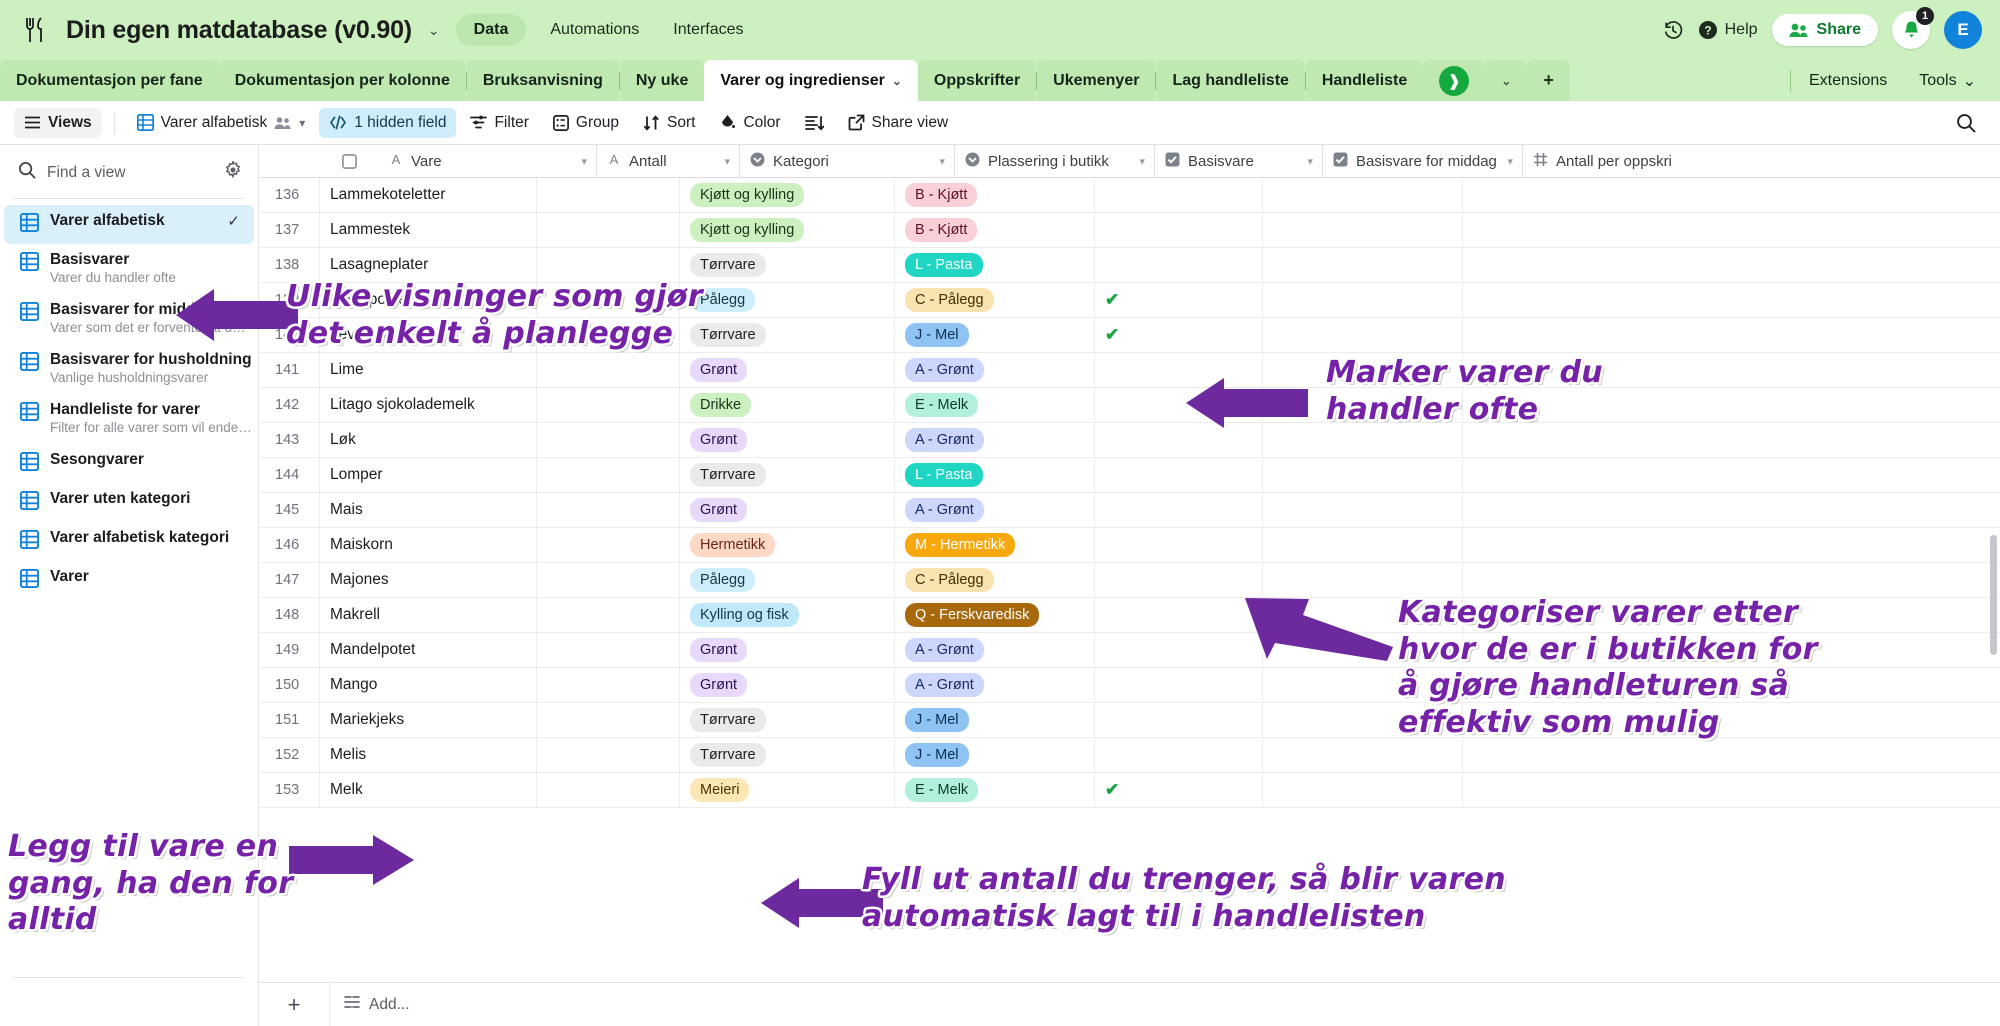  Describe the element at coordinates (428, 300) in the screenshot. I see `cell-vare: Leverpostei` at that location.